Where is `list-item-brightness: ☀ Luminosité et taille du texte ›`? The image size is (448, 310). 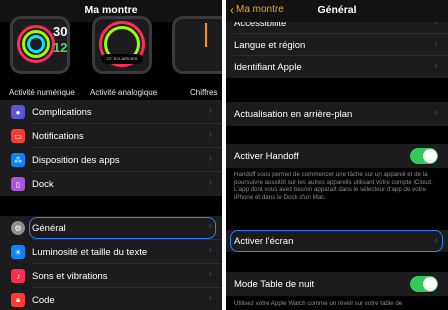
list-item-brightness: ☀ Luminosité et taille du texte › is located at coordinates (111, 252).